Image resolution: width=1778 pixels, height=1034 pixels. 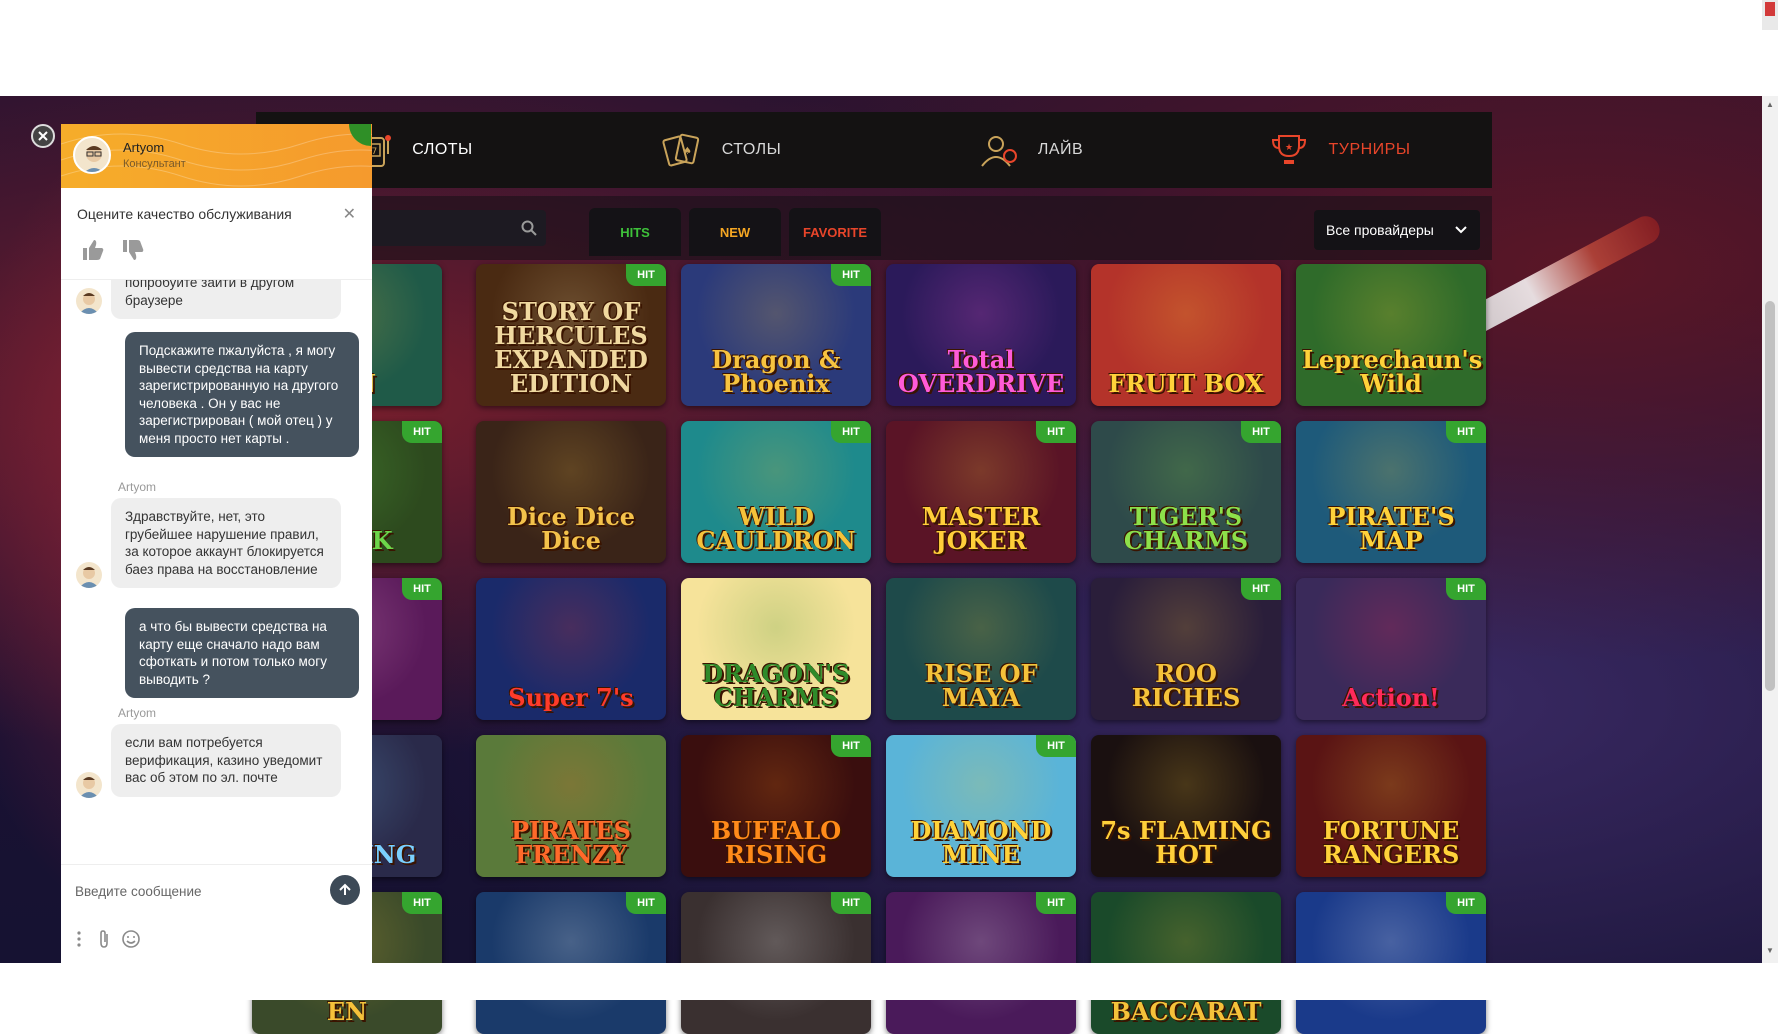 What do you see at coordinates (1380, 230) in the screenshot?
I see `provider-select-value: Все провайдеры` at bounding box center [1380, 230].